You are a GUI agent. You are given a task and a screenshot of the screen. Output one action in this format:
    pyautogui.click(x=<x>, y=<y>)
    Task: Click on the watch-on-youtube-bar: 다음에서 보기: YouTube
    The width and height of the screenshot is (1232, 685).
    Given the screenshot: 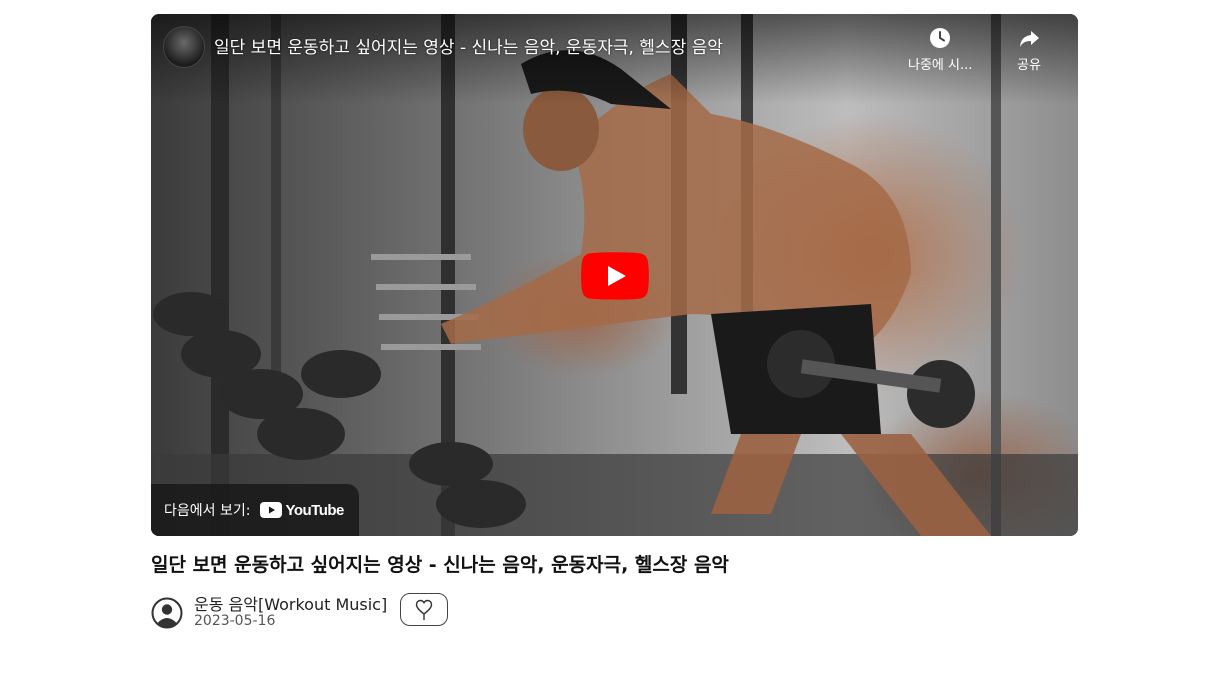 What is the action you would take?
    pyautogui.click(x=255, y=510)
    